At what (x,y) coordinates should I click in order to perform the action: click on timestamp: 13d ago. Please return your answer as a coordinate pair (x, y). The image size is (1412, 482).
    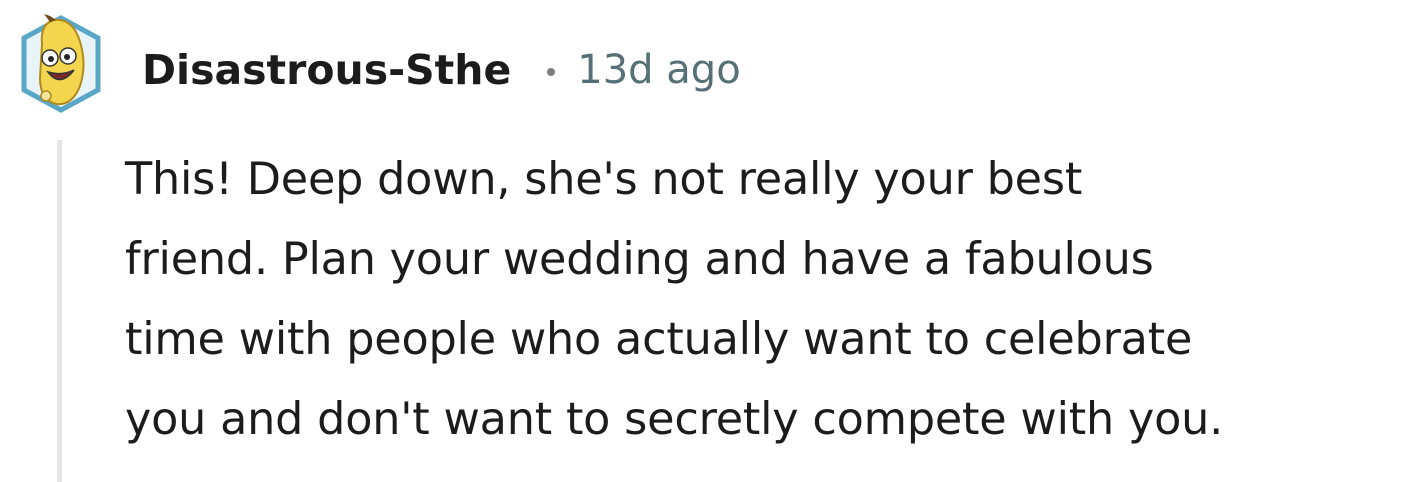
    Looking at the image, I should click on (658, 70).